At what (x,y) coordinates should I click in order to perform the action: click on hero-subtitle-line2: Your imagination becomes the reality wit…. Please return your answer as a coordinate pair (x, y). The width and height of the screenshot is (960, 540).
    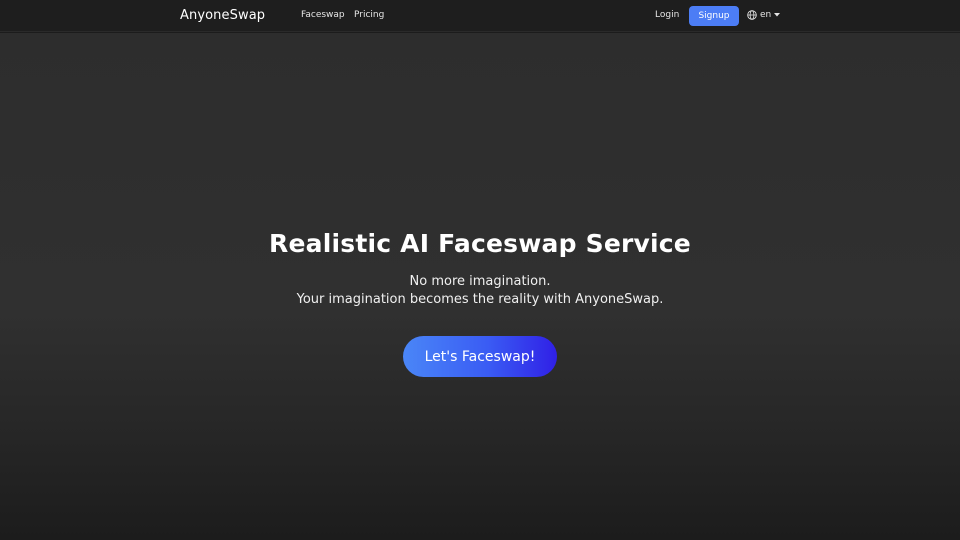
    Looking at the image, I should click on (480, 299).